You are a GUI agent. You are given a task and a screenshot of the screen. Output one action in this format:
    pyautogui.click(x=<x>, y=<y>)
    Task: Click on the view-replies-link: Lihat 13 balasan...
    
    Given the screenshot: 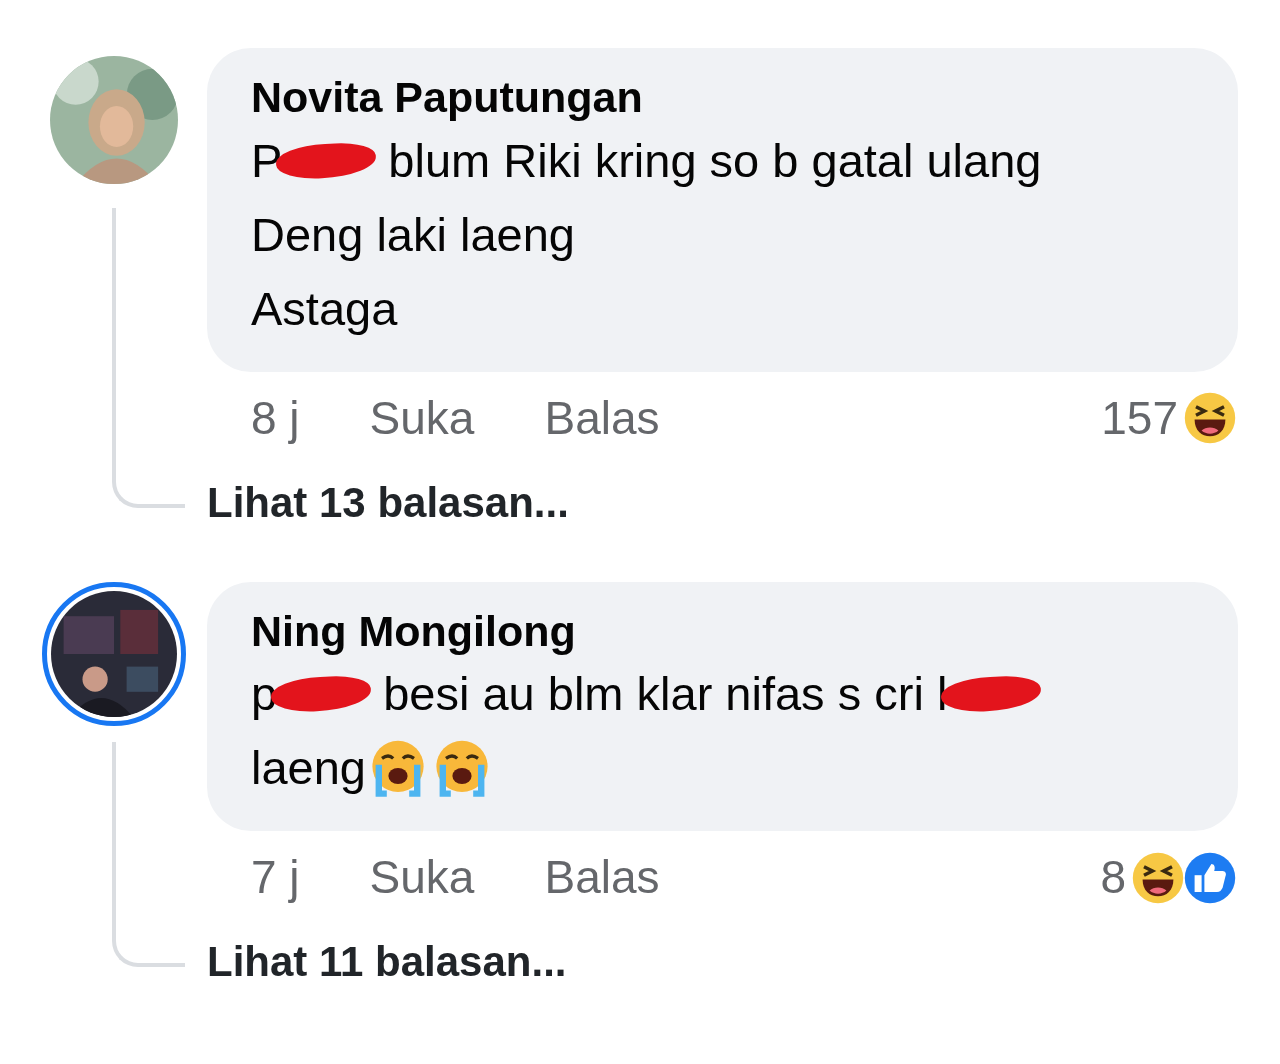 What is the action you would take?
    pyautogui.click(x=388, y=502)
    